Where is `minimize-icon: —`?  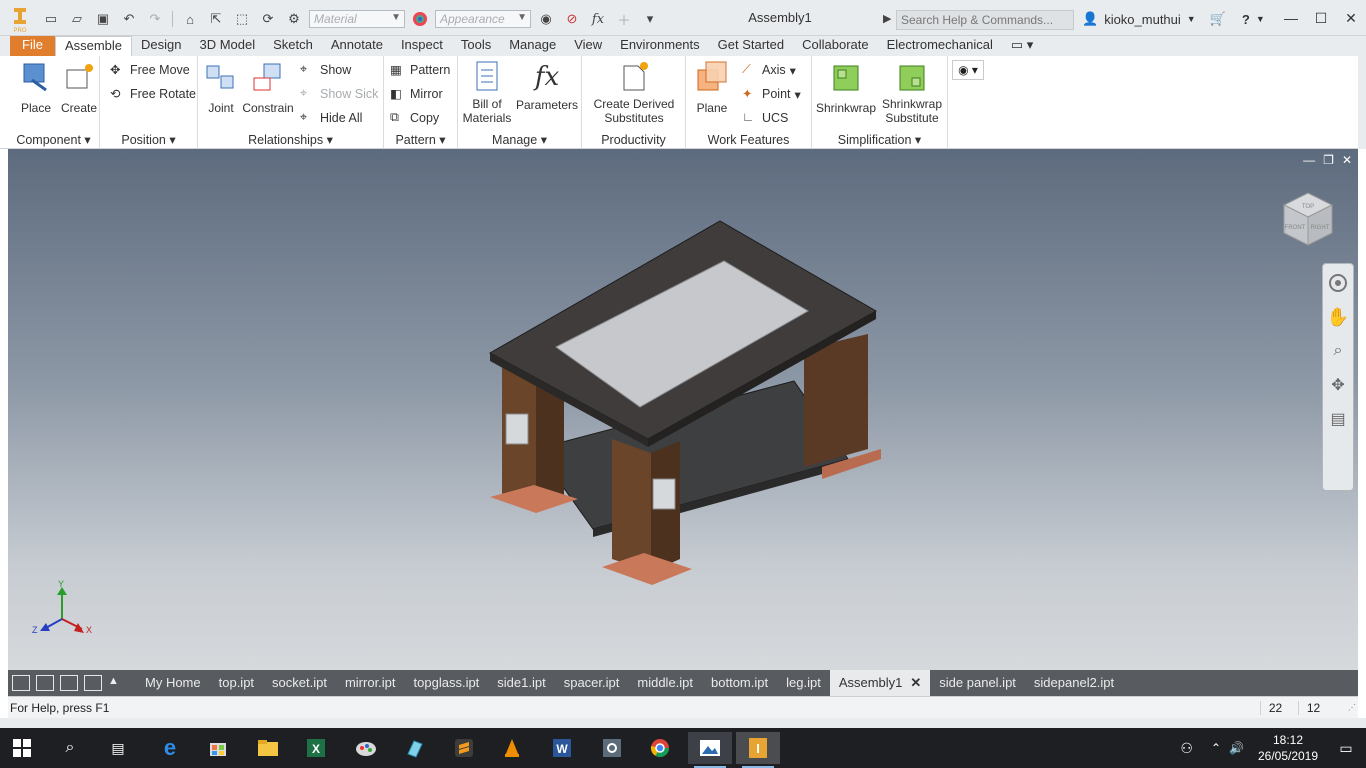
minimize-icon: — is located at coordinates (1291, 18).